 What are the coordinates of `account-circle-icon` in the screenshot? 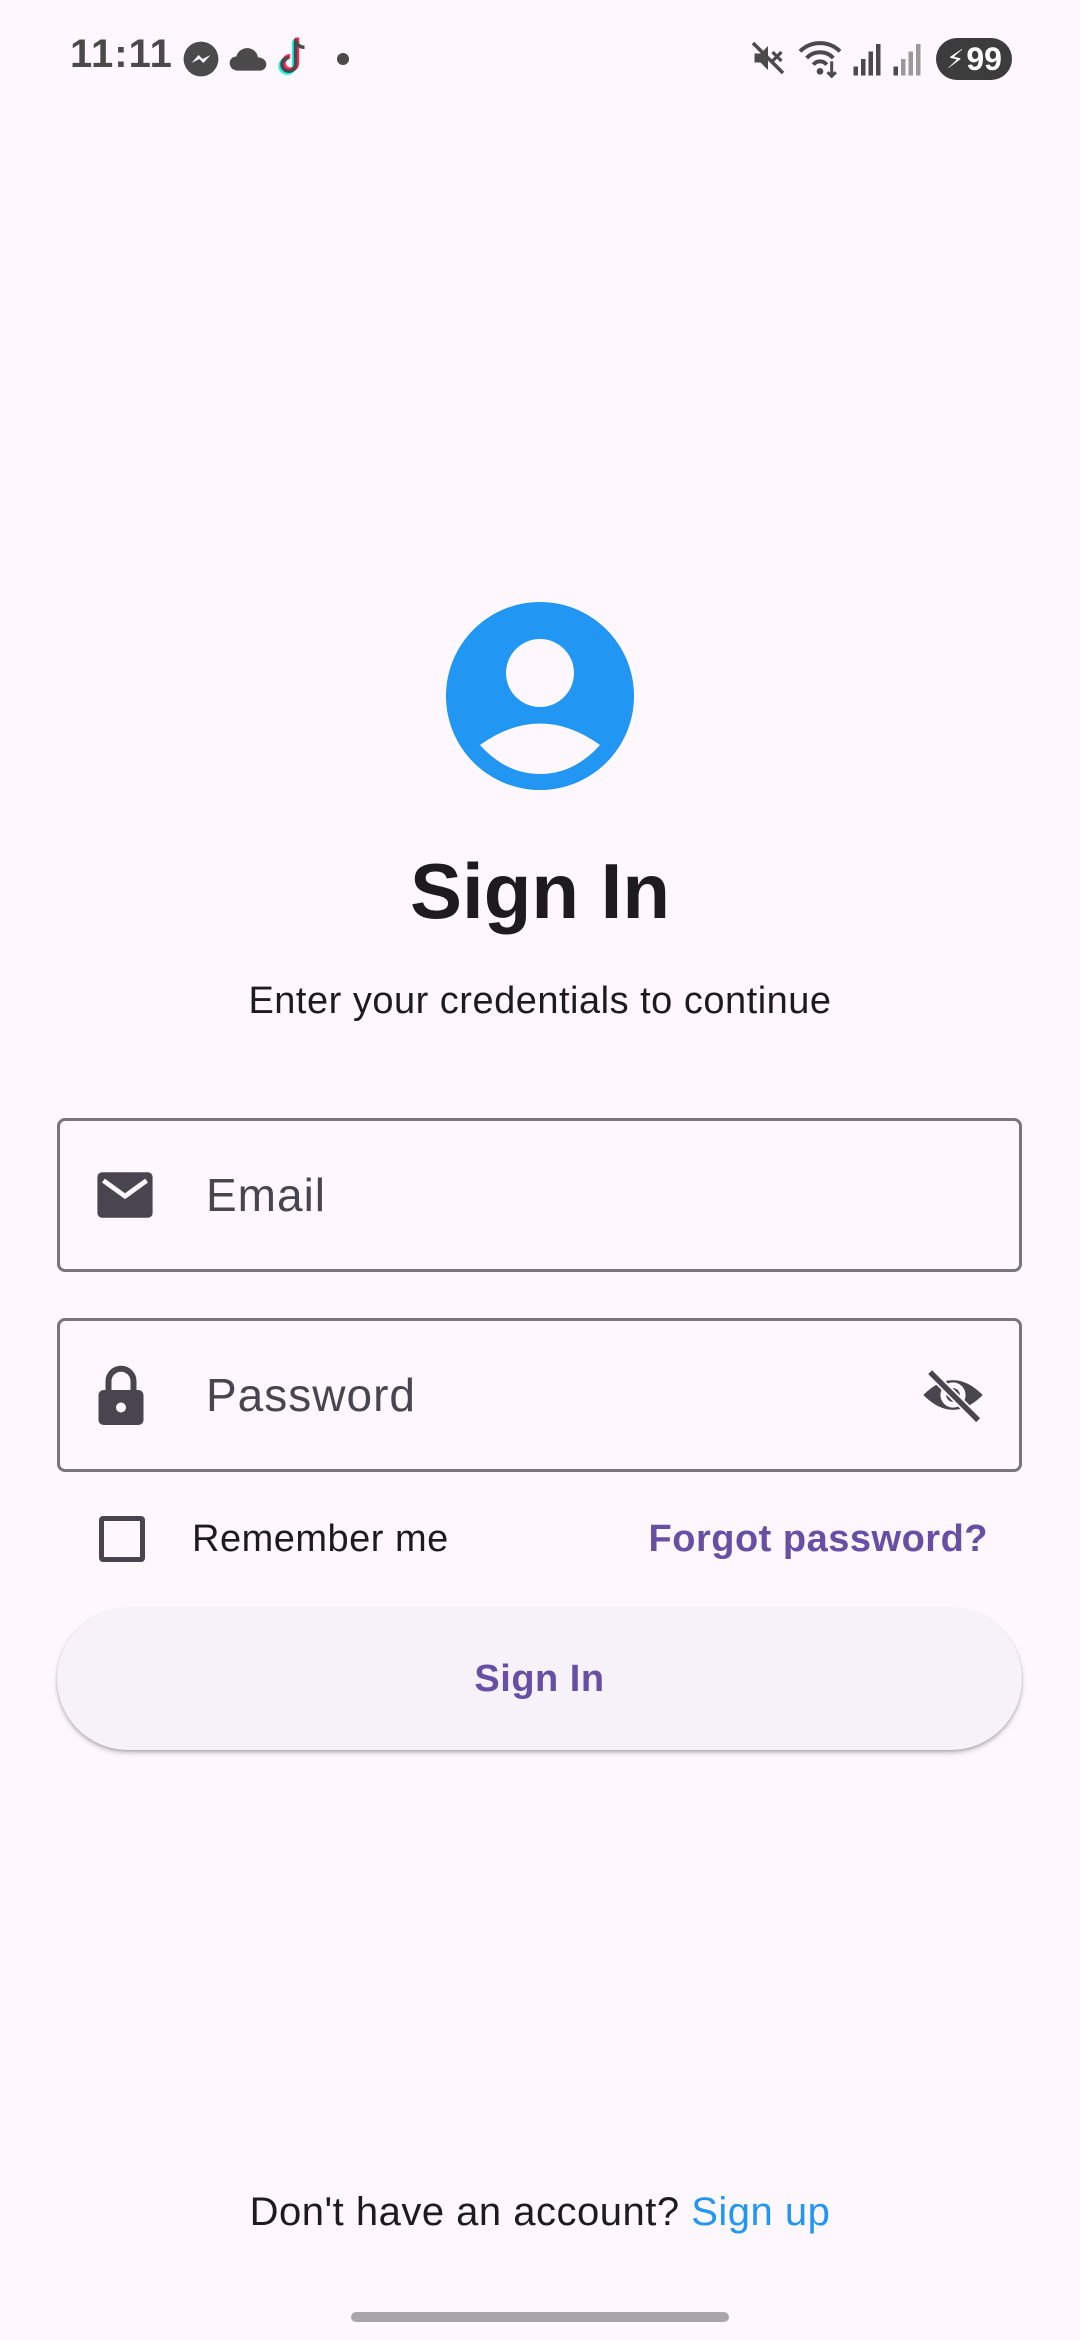 It's located at (540, 696).